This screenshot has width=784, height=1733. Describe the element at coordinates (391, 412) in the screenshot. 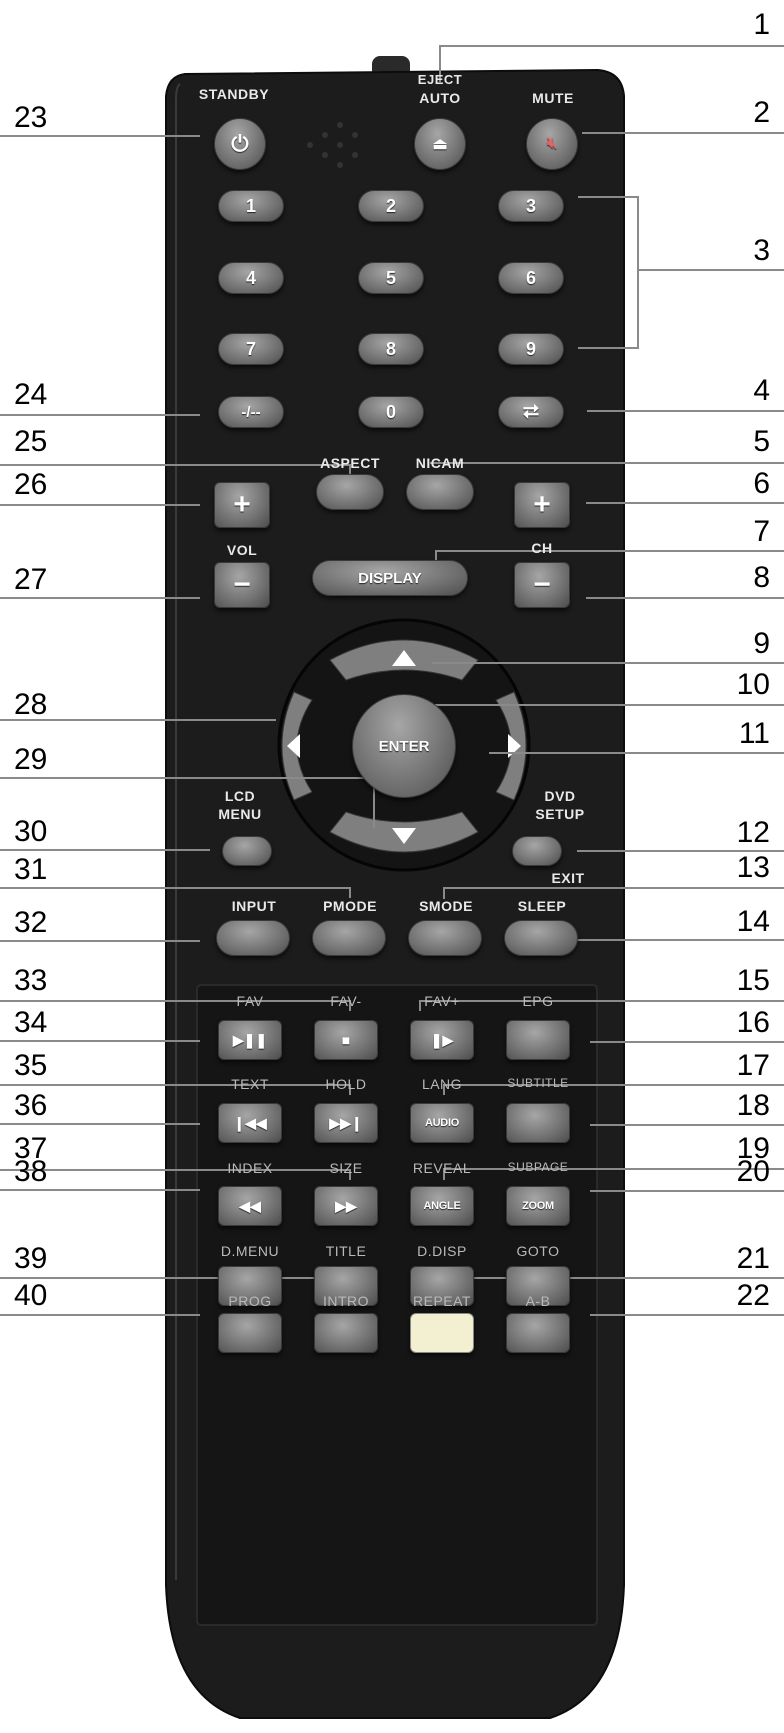

I see `key-0: 0` at that location.